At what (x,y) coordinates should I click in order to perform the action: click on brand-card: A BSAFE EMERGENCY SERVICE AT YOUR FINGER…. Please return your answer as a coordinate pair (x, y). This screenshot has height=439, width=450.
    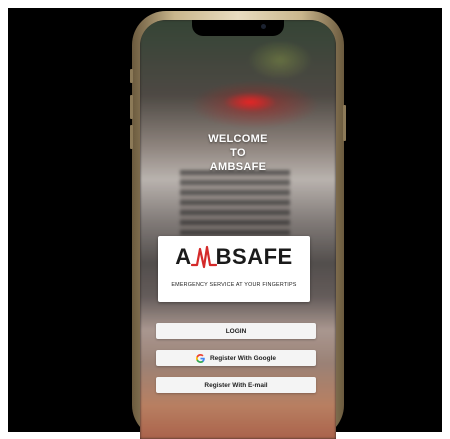
    Looking at the image, I should click on (234, 269).